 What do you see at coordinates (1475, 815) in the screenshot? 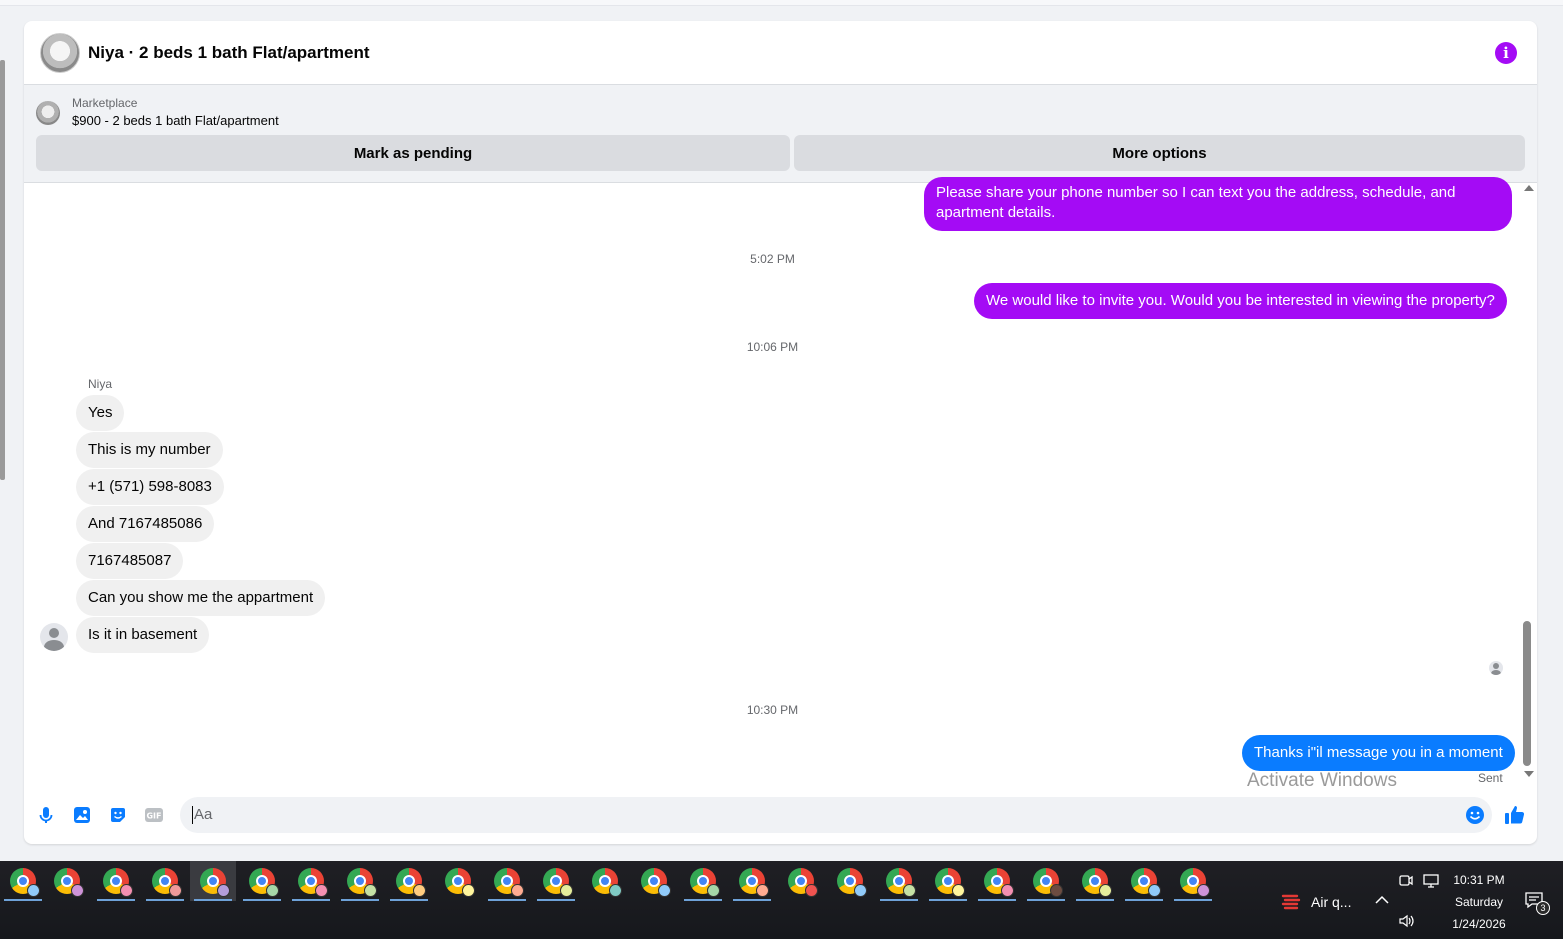
I see `emoji-icon` at bounding box center [1475, 815].